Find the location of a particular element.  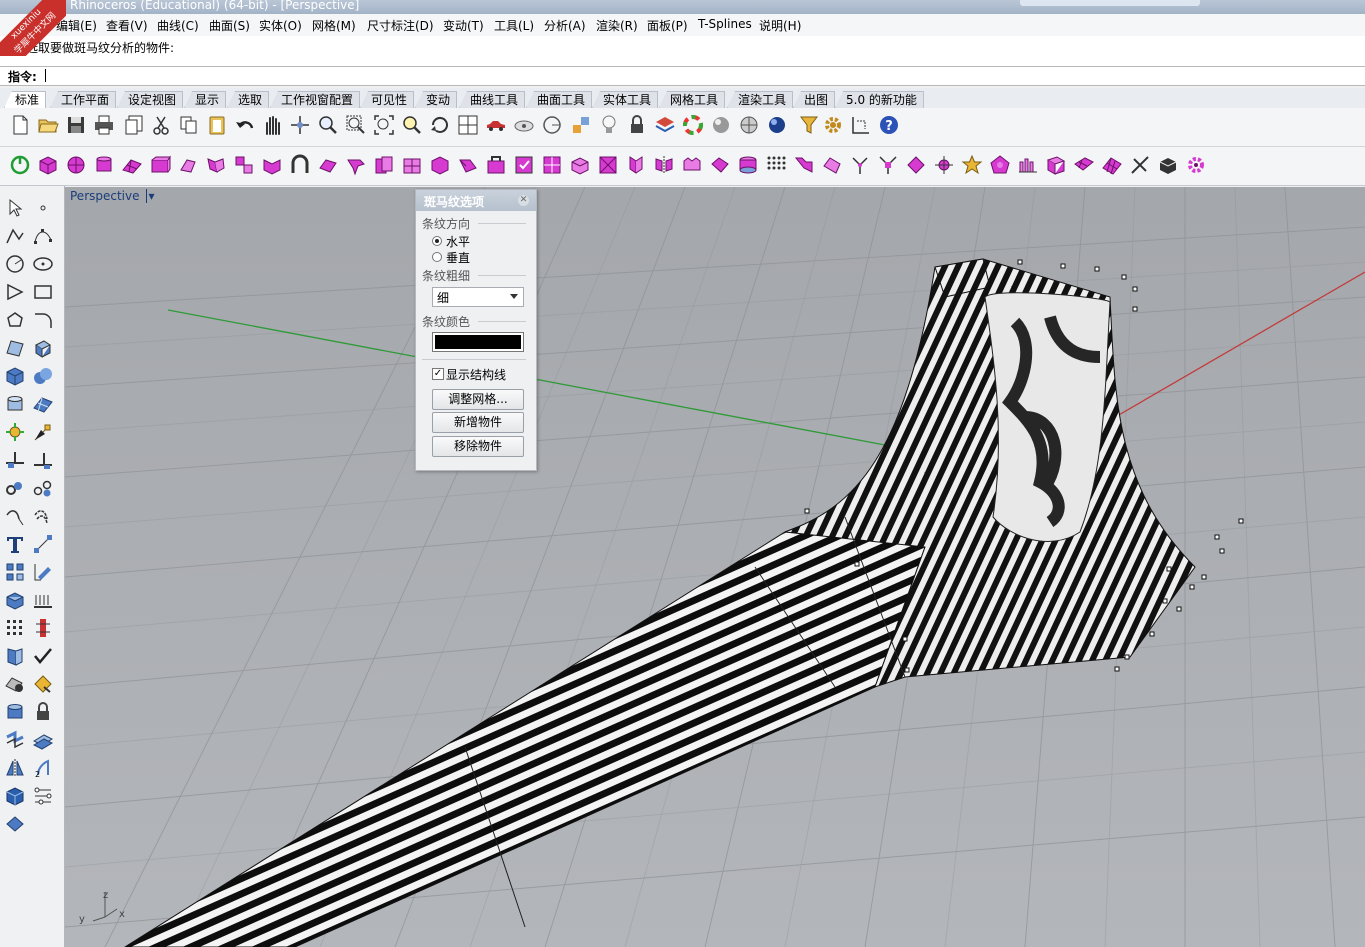

curve-cv-icon is located at coordinates (43, 236).